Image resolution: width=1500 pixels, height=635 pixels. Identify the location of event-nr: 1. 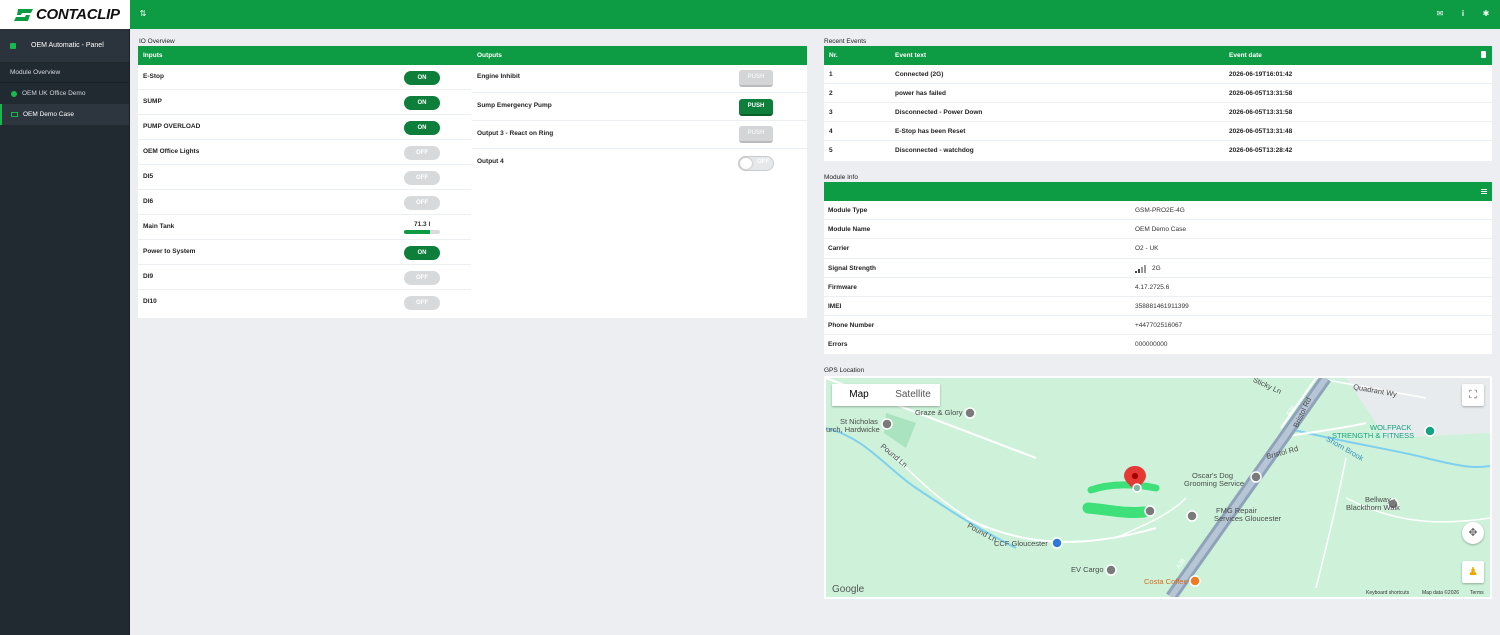
(831, 74).